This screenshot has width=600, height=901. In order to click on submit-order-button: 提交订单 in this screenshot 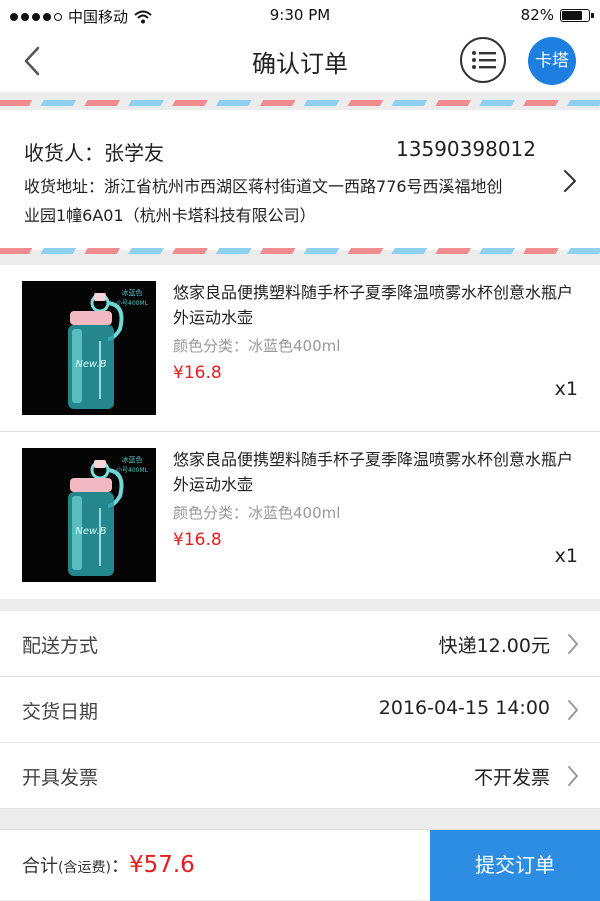, I will do `click(515, 865)`.